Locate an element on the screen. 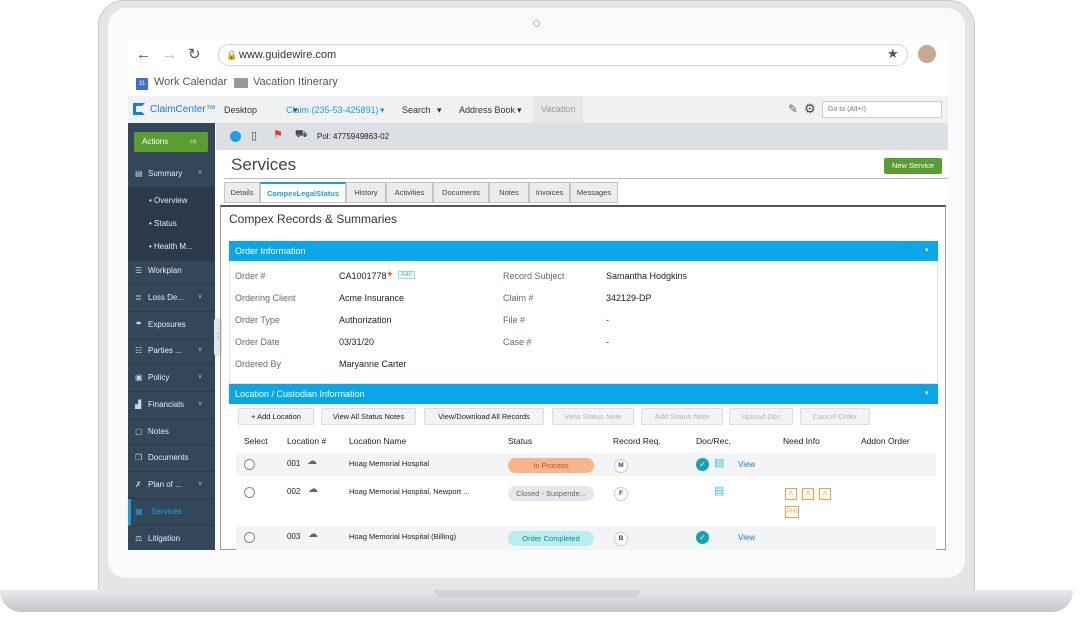 This screenshot has height=625, width=1083. sidebar-item-policy: ▣ Policy ˅ is located at coordinates (171, 378).